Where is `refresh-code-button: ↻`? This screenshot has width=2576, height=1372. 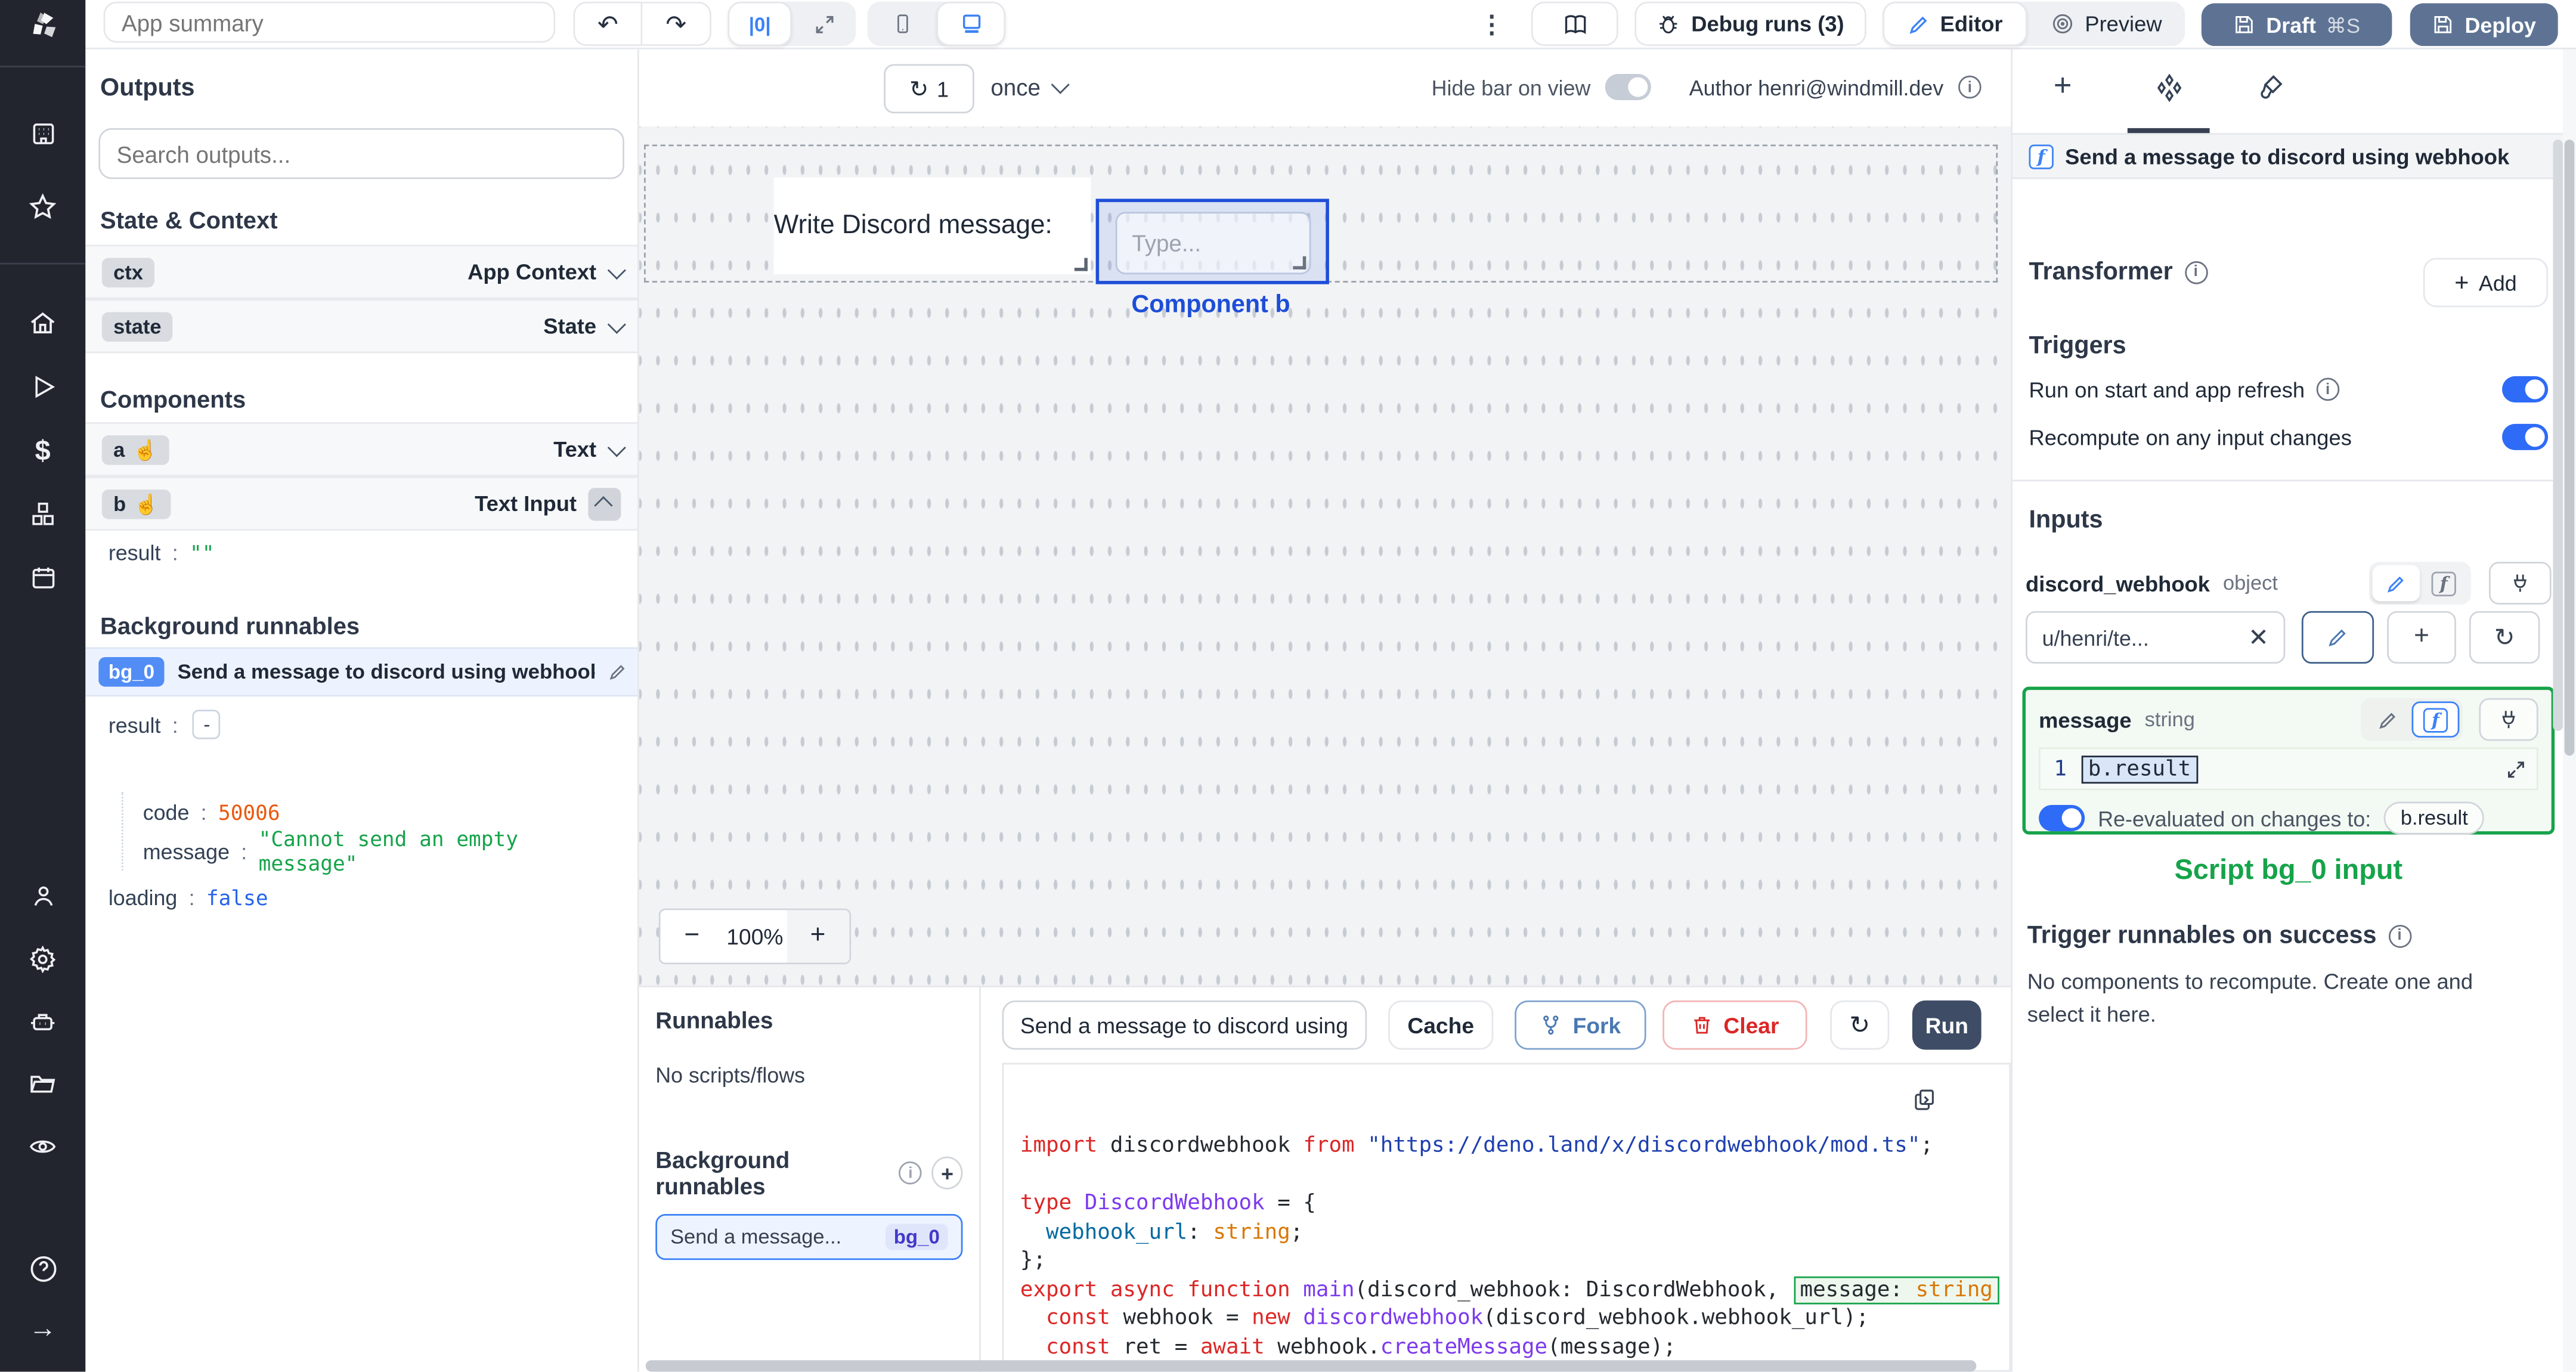 refresh-code-button: ↻ is located at coordinates (1860, 1025).